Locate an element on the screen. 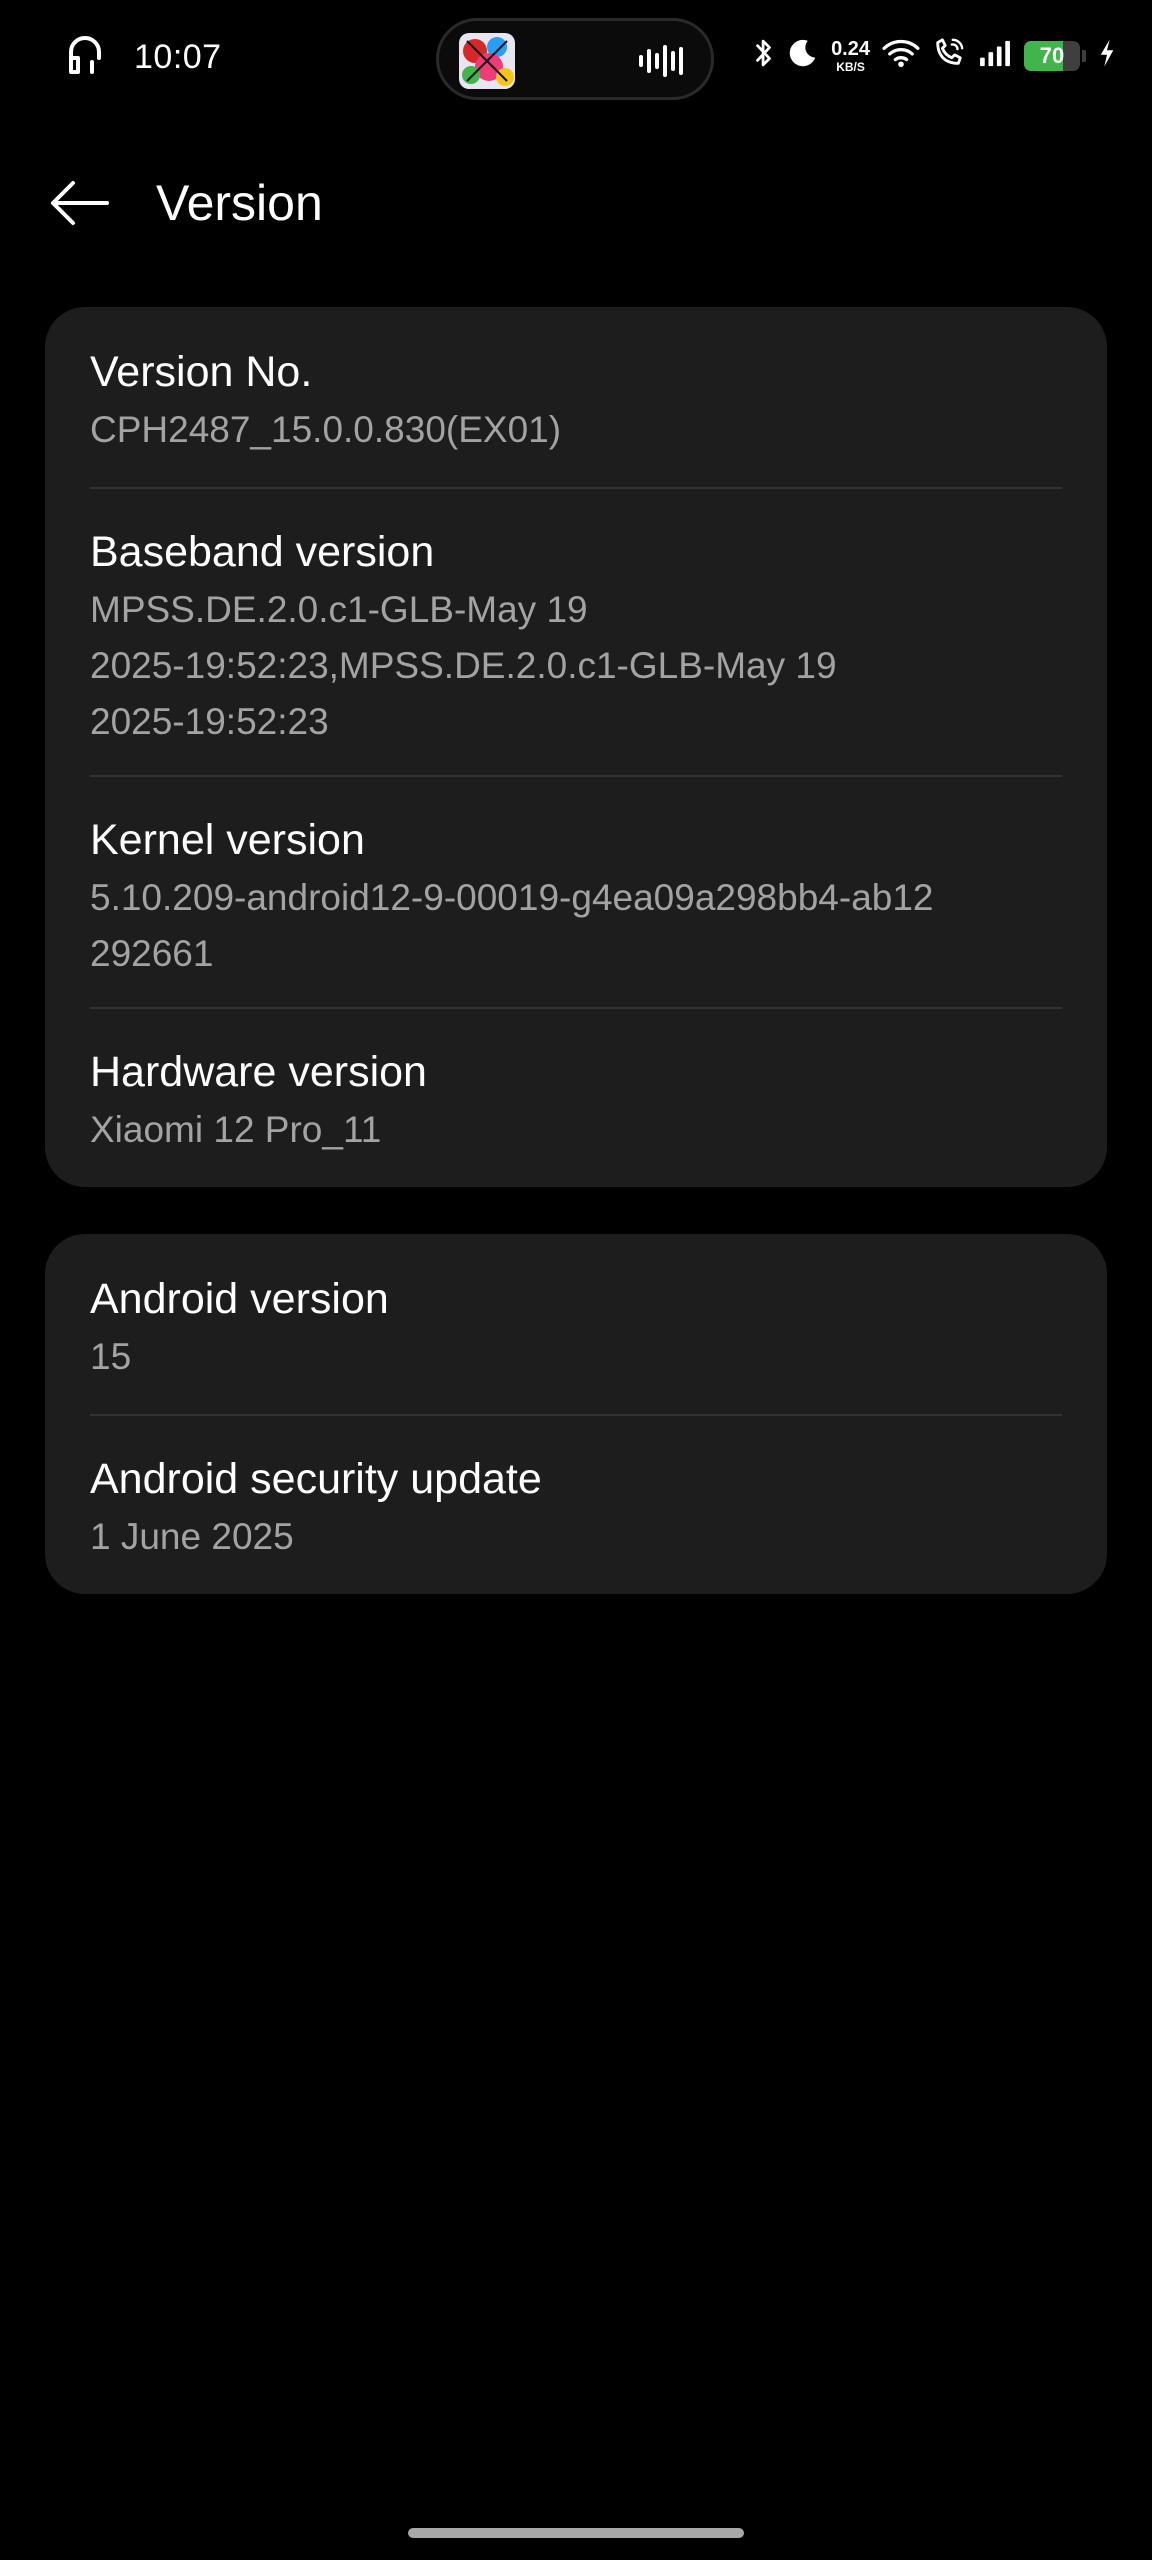 The width and height of the screenshot is (1152, 2560). now-playing-island is located at coordinates (575, 59).